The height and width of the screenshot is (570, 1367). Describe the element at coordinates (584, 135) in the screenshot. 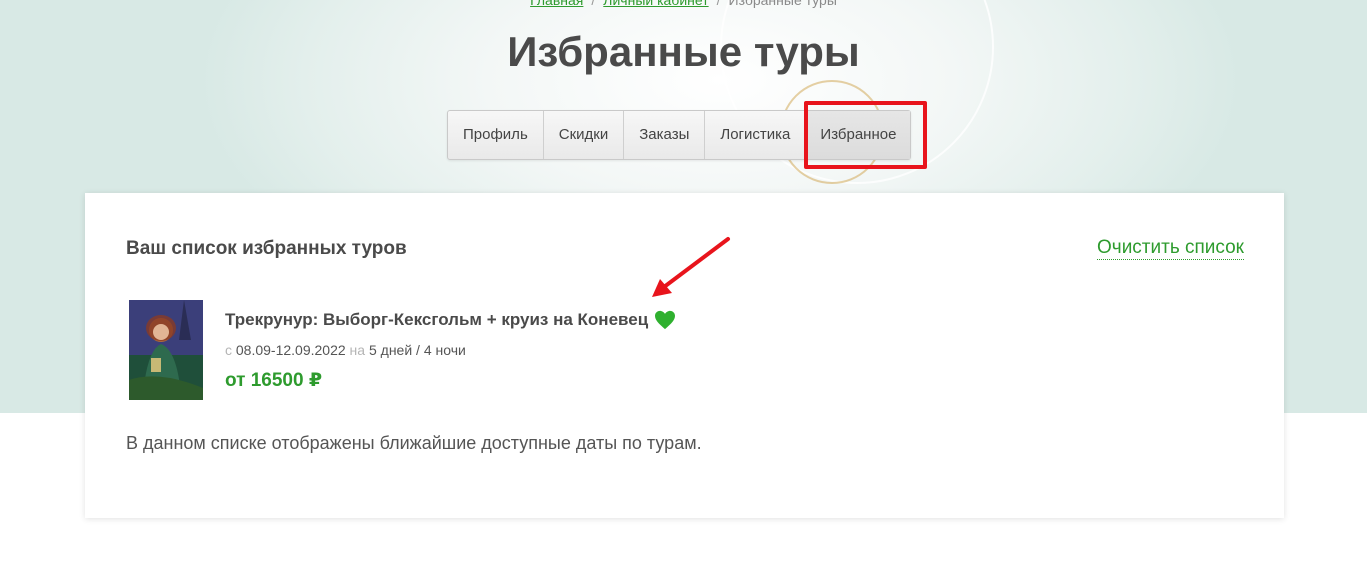

I see `tab-discounts: Скидки` at that location.